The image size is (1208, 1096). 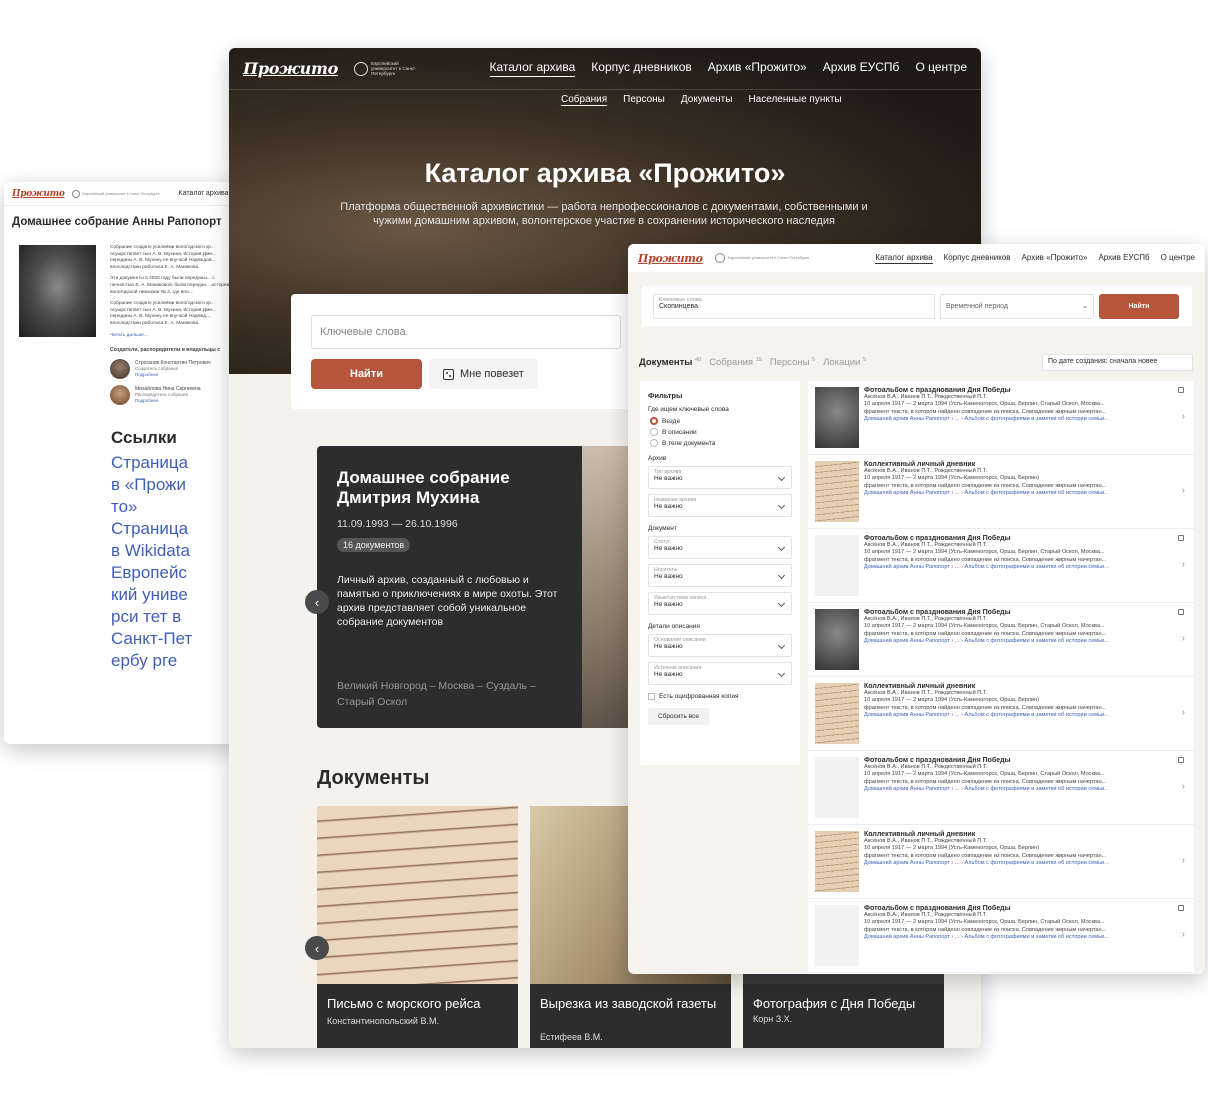 What do you see at coordinates (834, 1003) in the screenshot?
I see `document-title: Фотография с Дня Победы` at bounding box center [834, 1003].